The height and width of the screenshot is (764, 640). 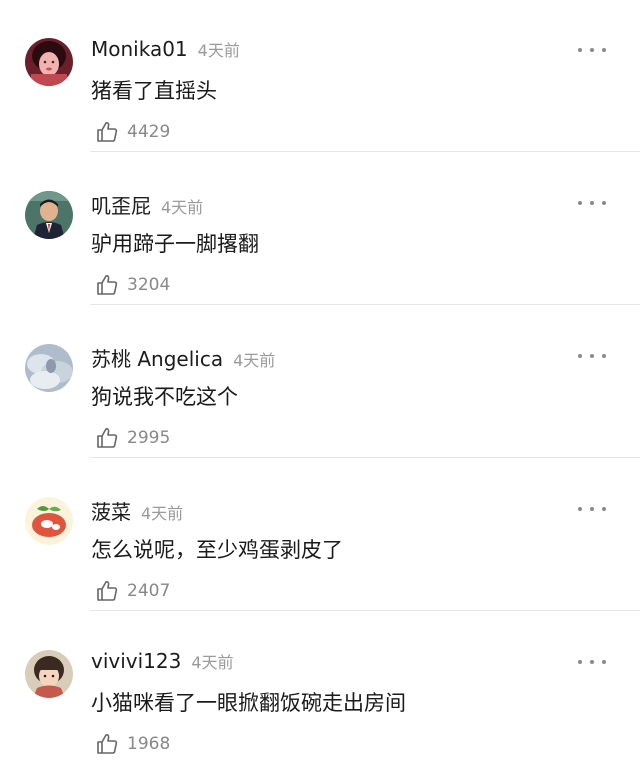 What do you see at coordinates (149, 744) in the screenshot?
I see `like-count: 1968` at bounding box center [149, 744].